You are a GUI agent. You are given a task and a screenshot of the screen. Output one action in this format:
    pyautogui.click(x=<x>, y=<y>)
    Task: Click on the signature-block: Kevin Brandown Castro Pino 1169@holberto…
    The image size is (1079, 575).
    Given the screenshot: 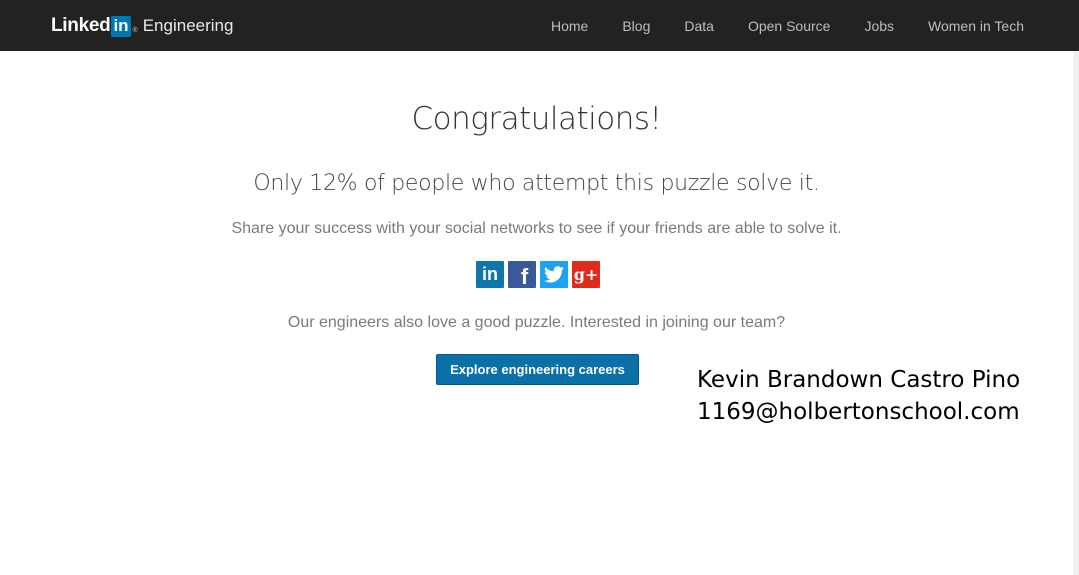 What is the action you would take?
    pyautogui.click(x=858, y=396)
    